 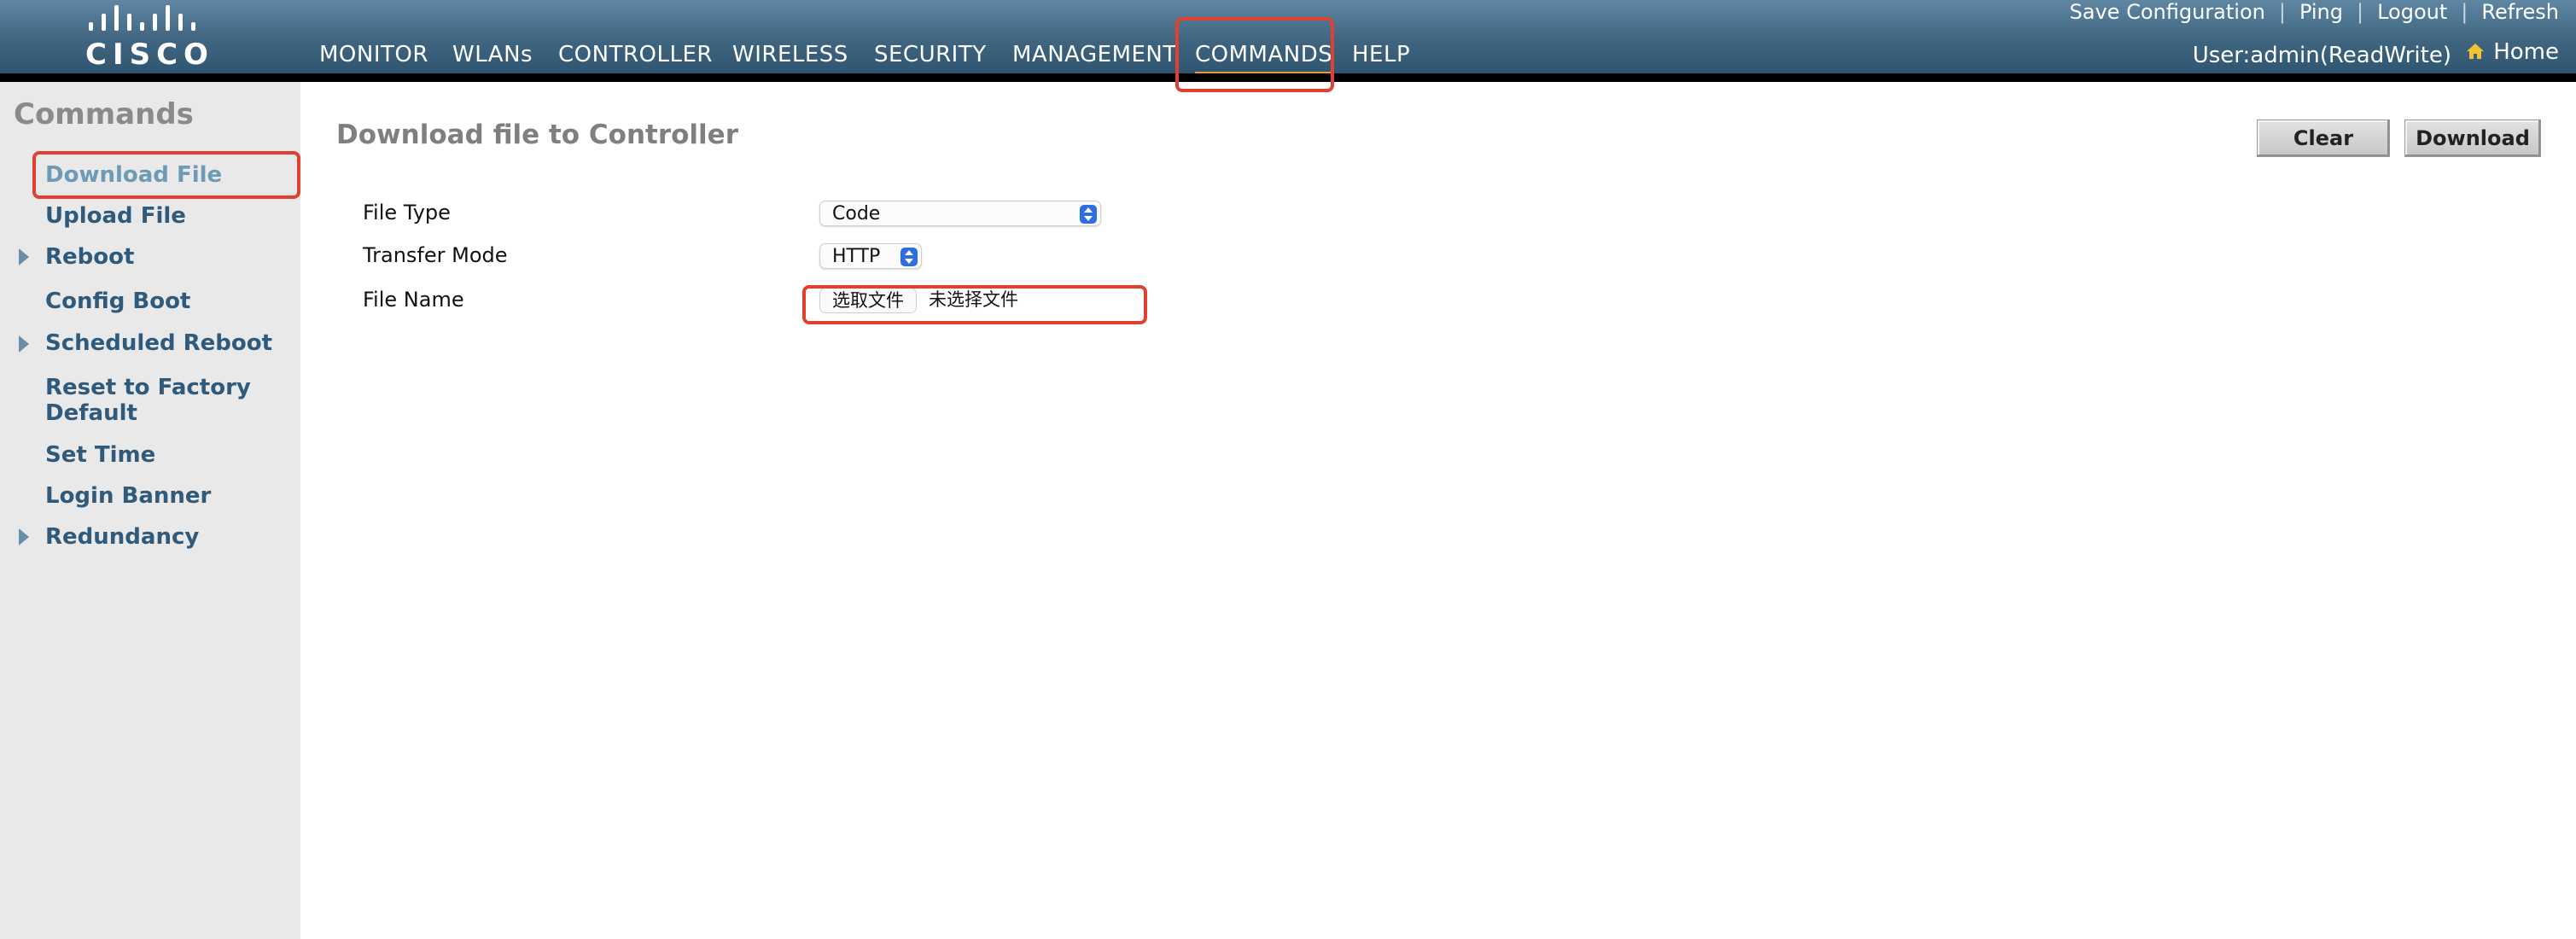 I want to click on save-configuration-link: Save Configuration, so click(x=2167, y=12).